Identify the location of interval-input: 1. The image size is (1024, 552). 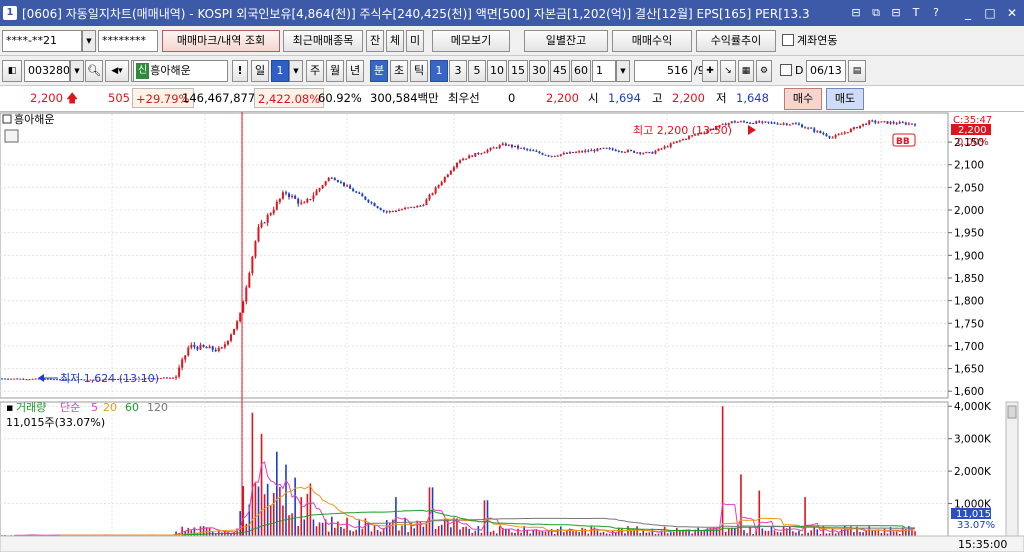
(604, 71).